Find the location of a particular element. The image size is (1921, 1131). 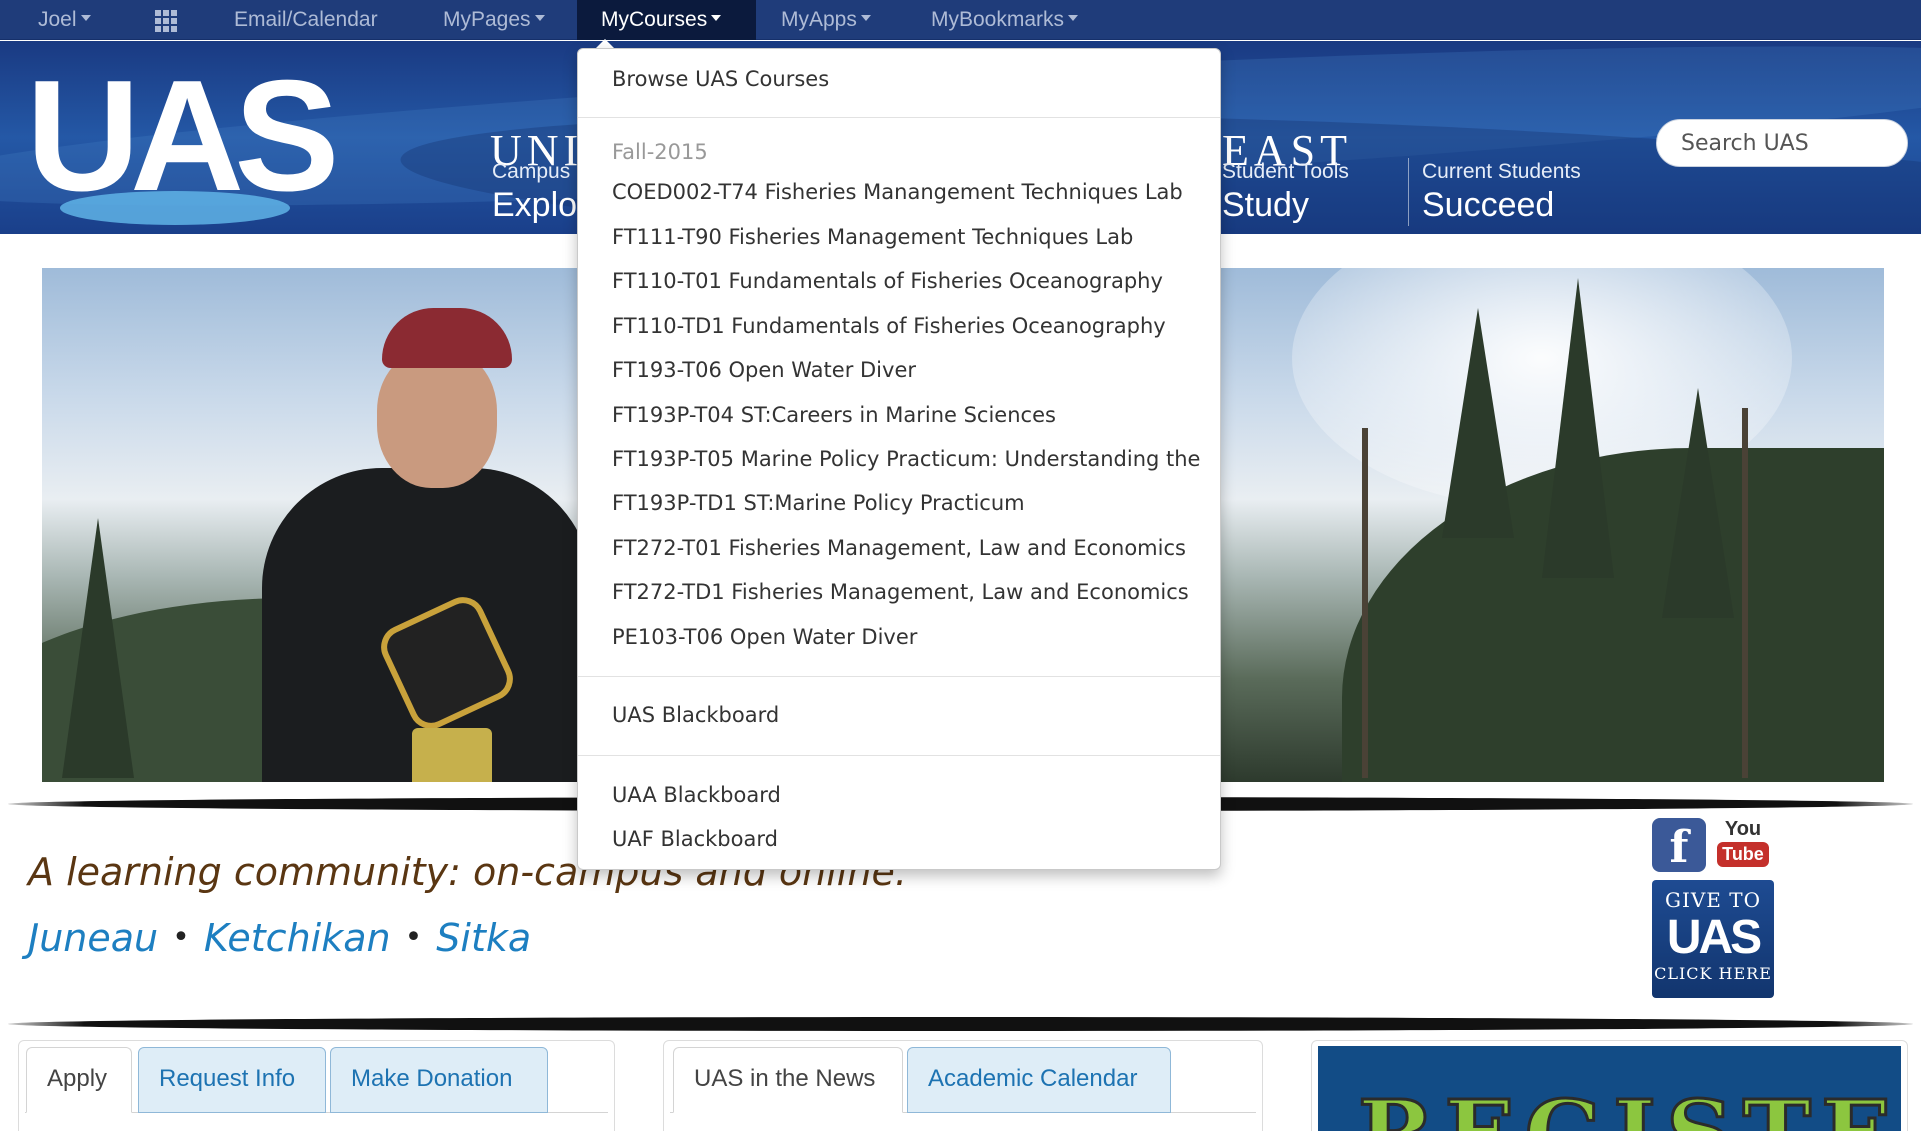

nav-big-label: Study is located at coordinates (1265, 205).